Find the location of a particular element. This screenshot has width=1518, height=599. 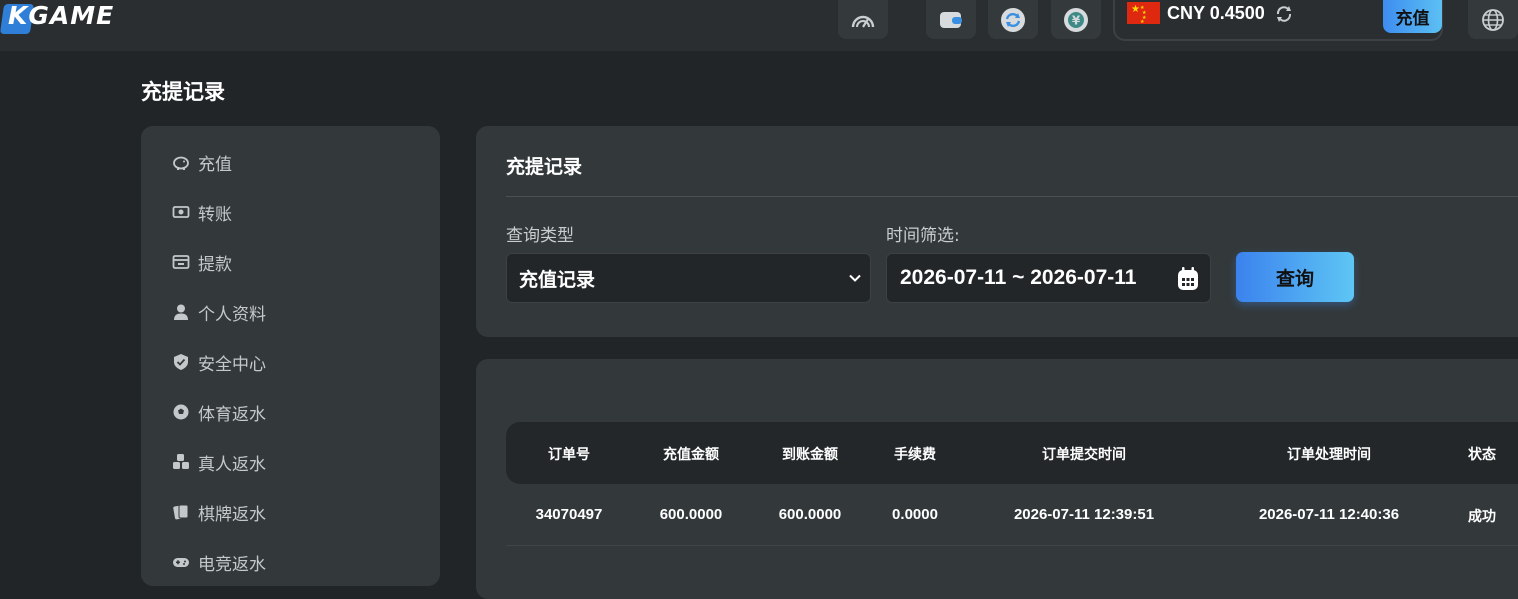

calendar-icon is located at coordinates (1188, 279).